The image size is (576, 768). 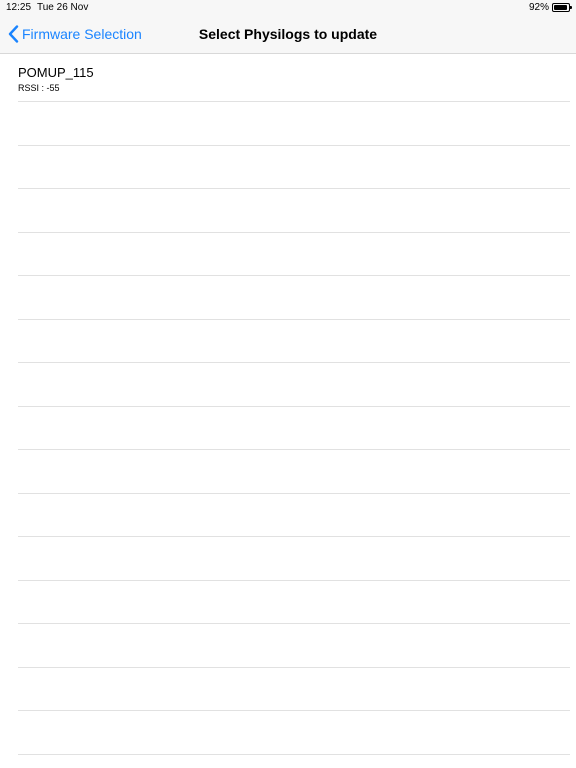 What do you see at coordinates (538, 7) in the screenshot?
I see `battery-percent: 92%` at bounding box center [538, 7].